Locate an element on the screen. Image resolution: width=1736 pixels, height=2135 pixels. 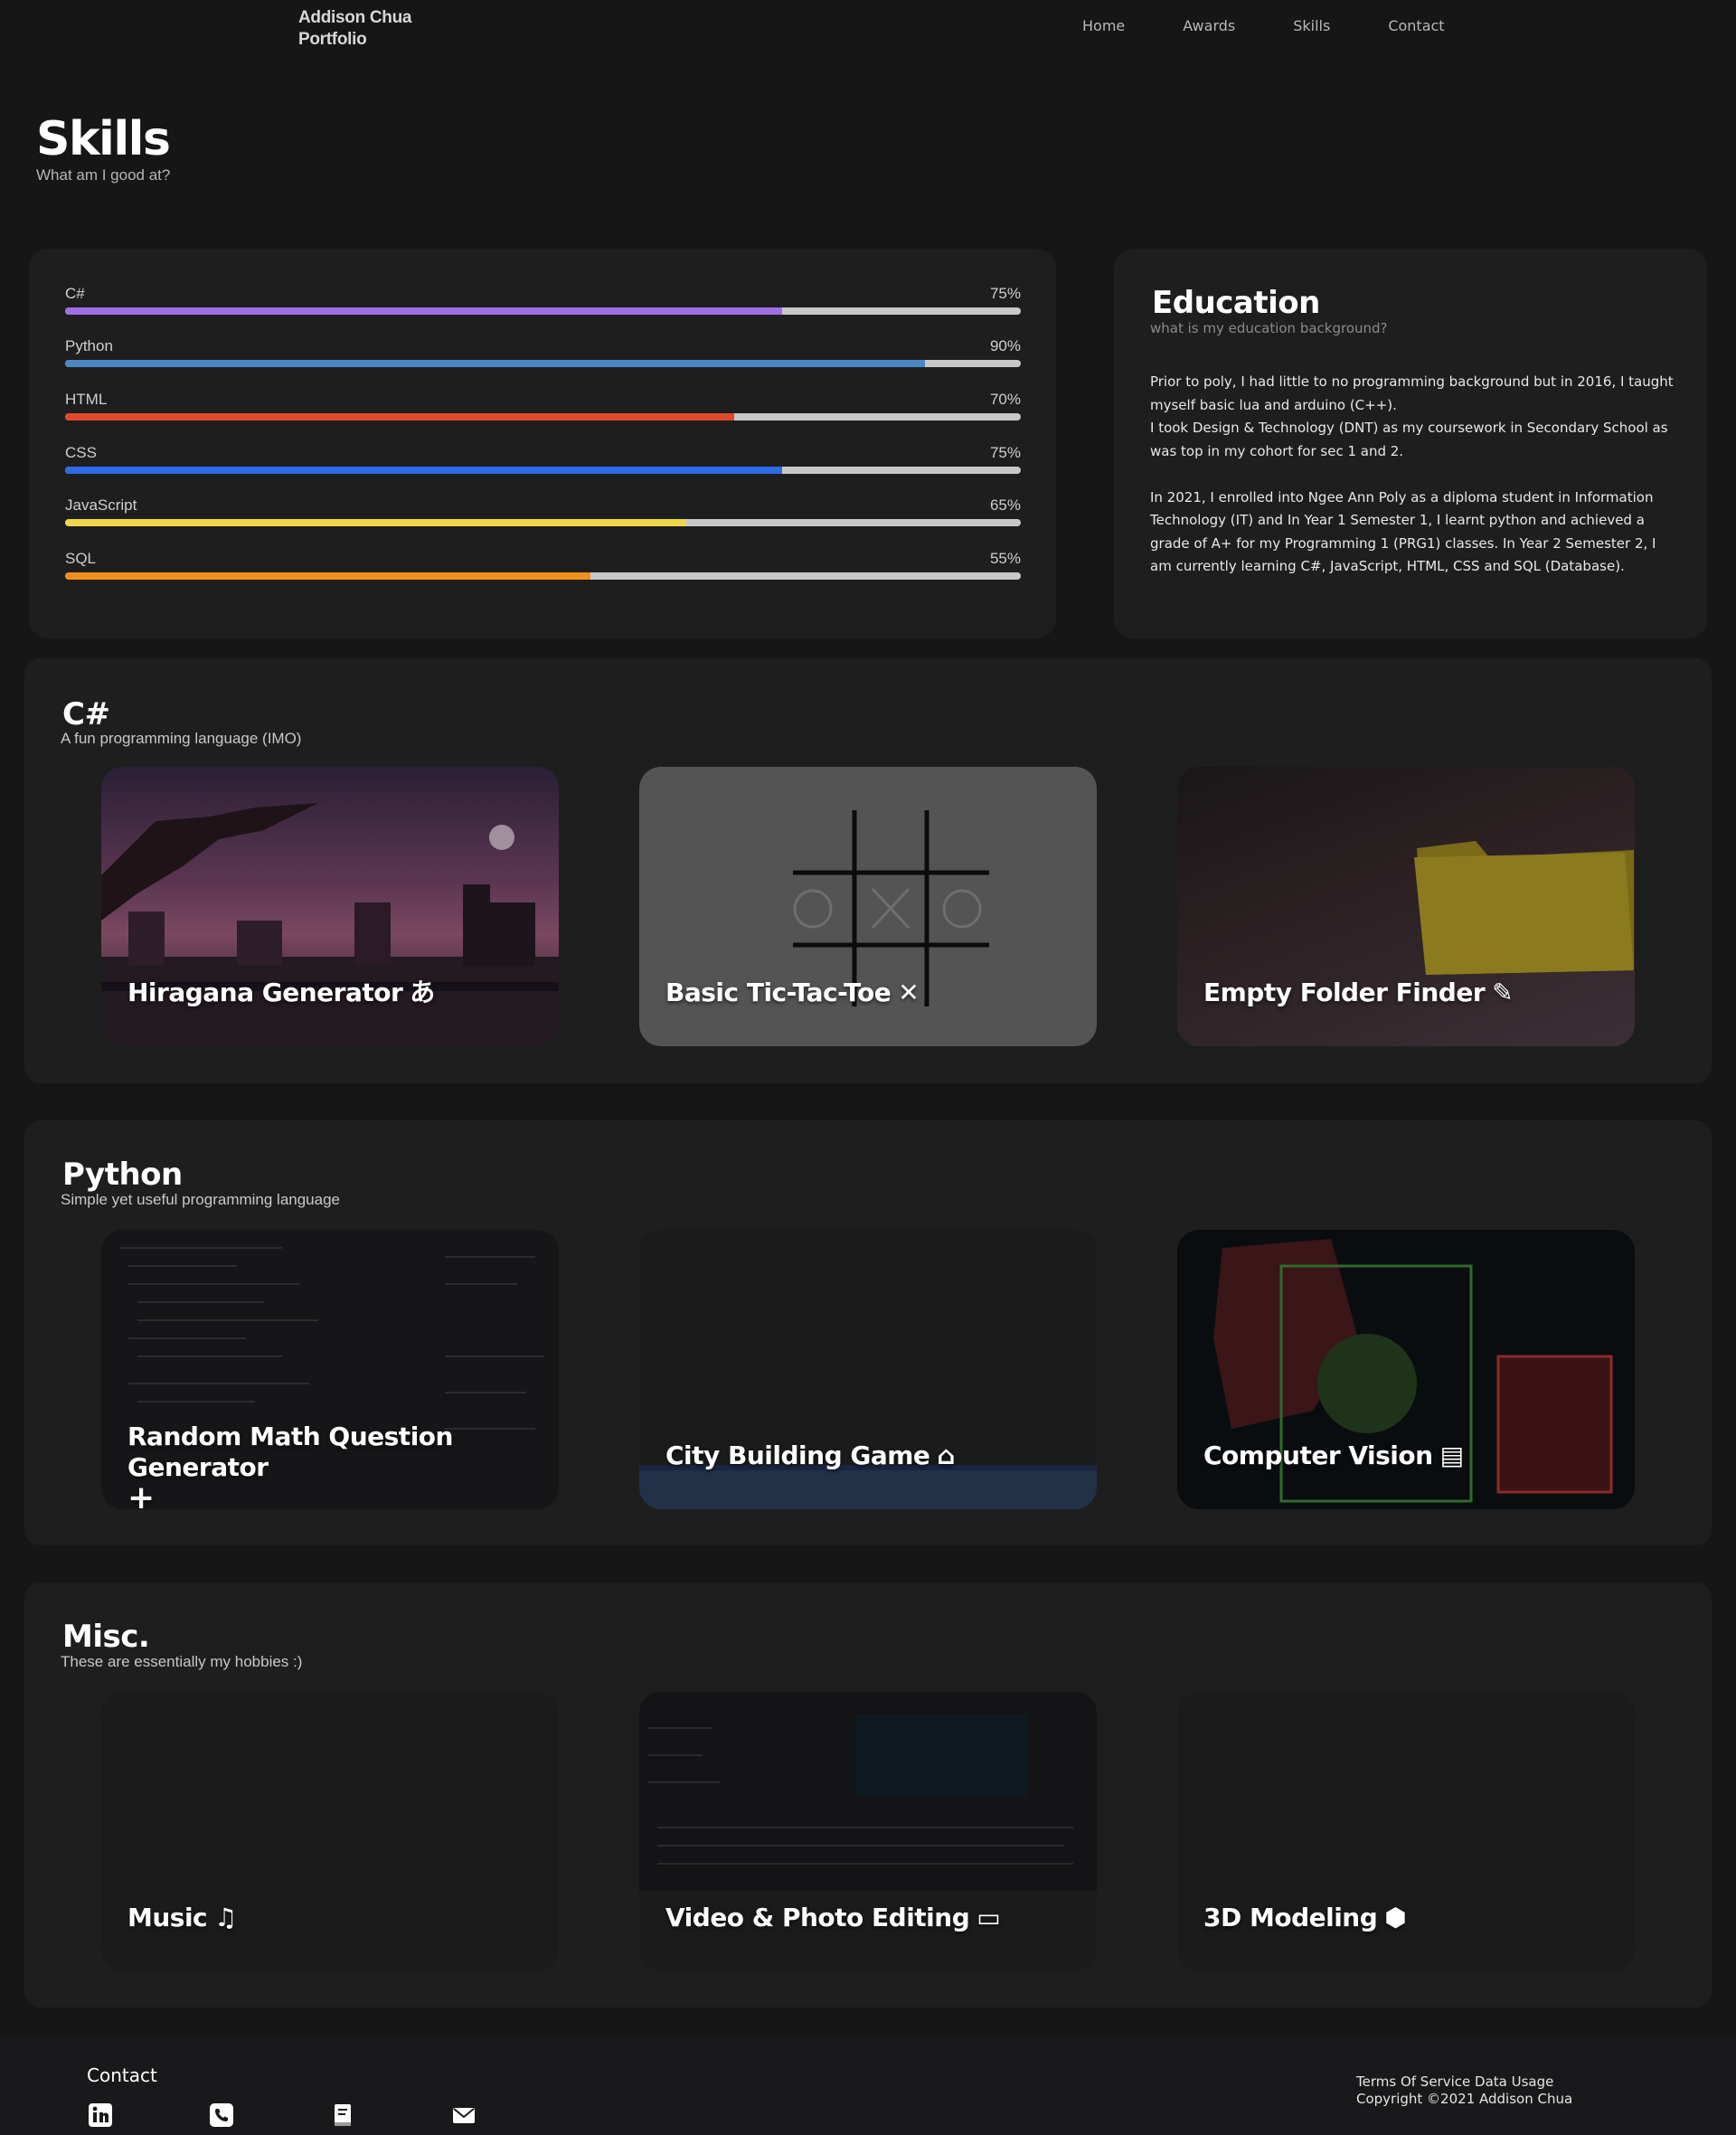
terms-link: Terms Of Service is located at coordinates (1413, 2082).